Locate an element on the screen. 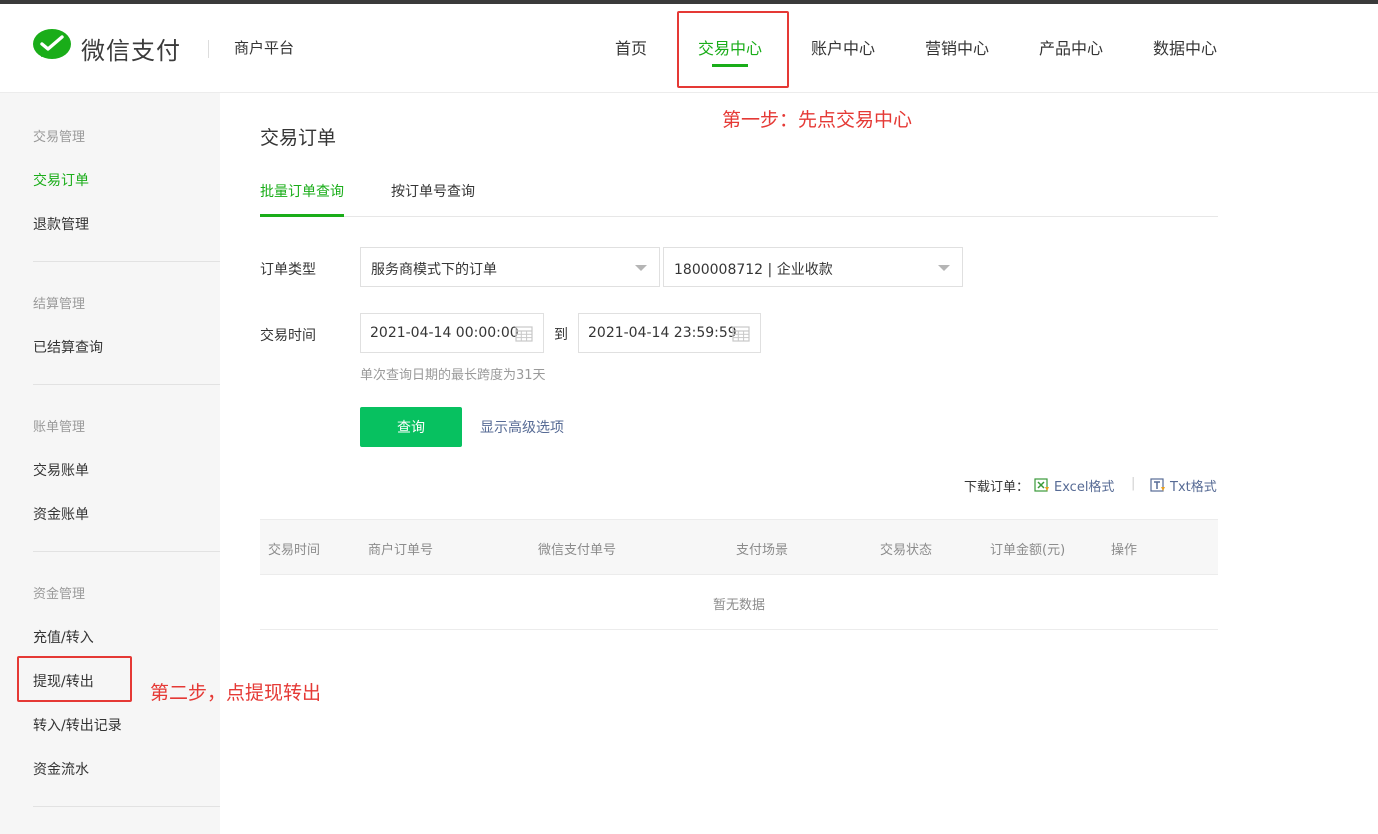 The image size is (1378, 834). wechat-pay-logo-icon is located at coordinates (53, 48).